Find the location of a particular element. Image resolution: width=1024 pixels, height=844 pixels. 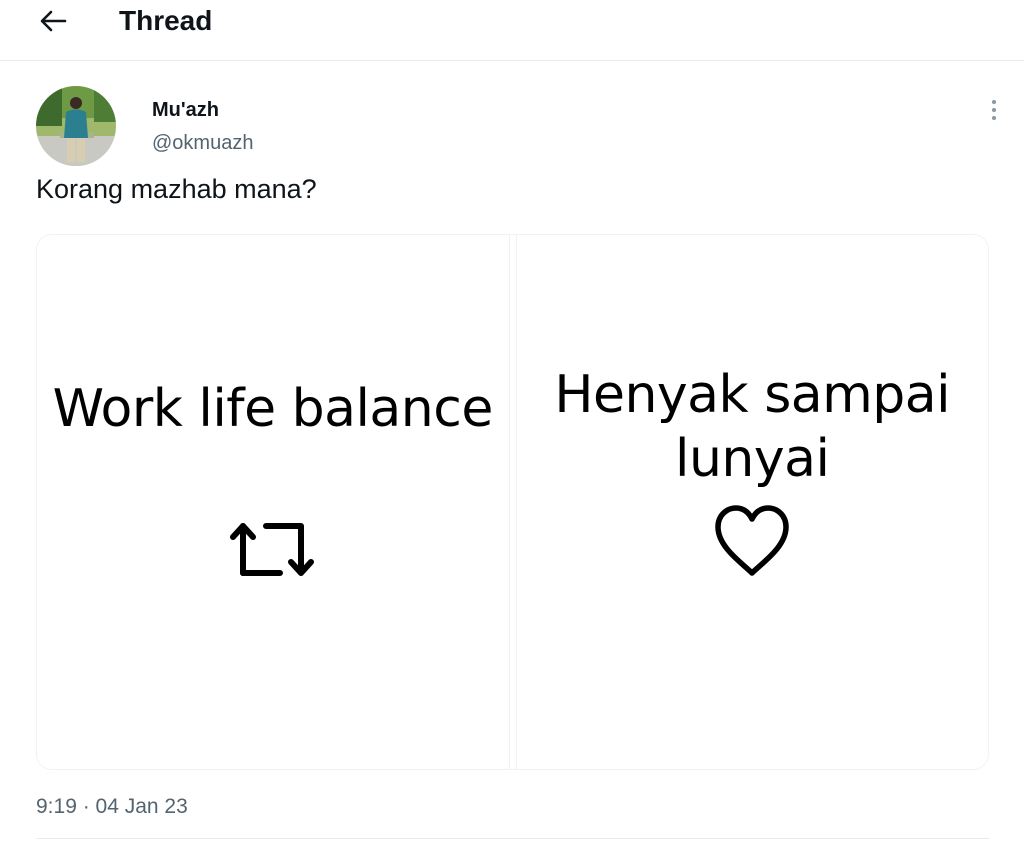

author-handle: @okmuazh is located at coordinates (202, 143).